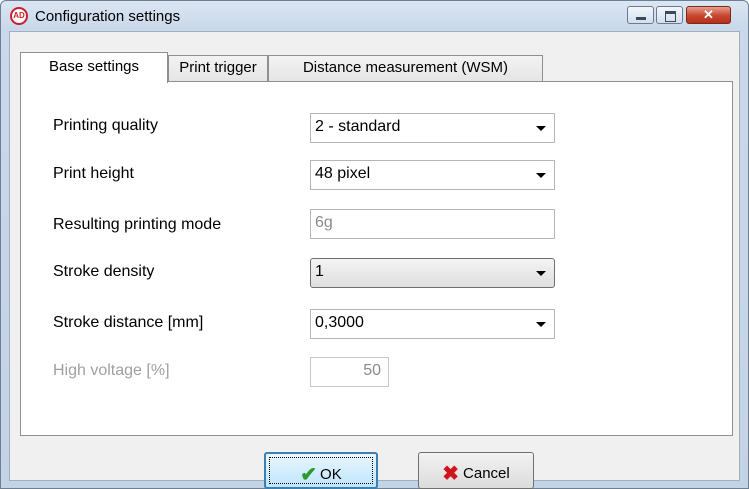 The width and height of the screenshot is (749, 489). Describe the element at coordinates (640, 15) in the screenshot. I see `minimize-button` at that location.